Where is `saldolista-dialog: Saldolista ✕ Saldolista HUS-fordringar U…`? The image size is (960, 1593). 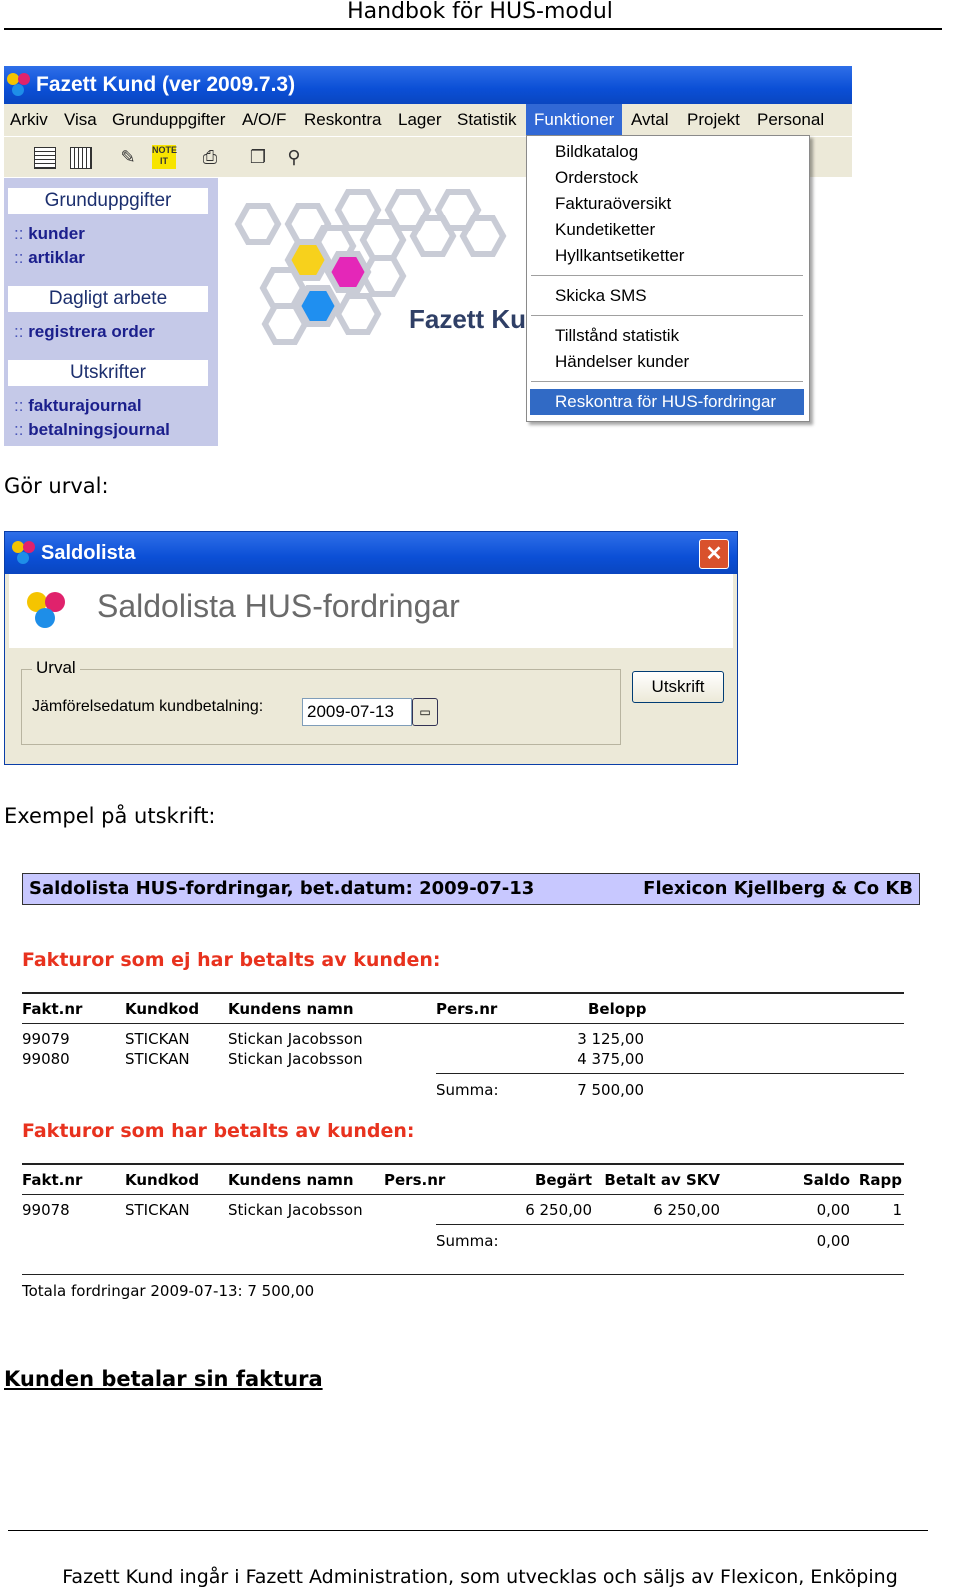 saldolista-dialog: Saldolista ✕ Saldolista HUS-fordringar U… is located at coordinates (371, 648).